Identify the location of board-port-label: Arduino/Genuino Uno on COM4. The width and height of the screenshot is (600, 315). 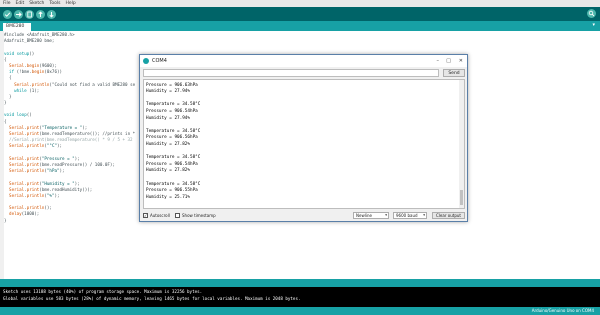
(562, 310).